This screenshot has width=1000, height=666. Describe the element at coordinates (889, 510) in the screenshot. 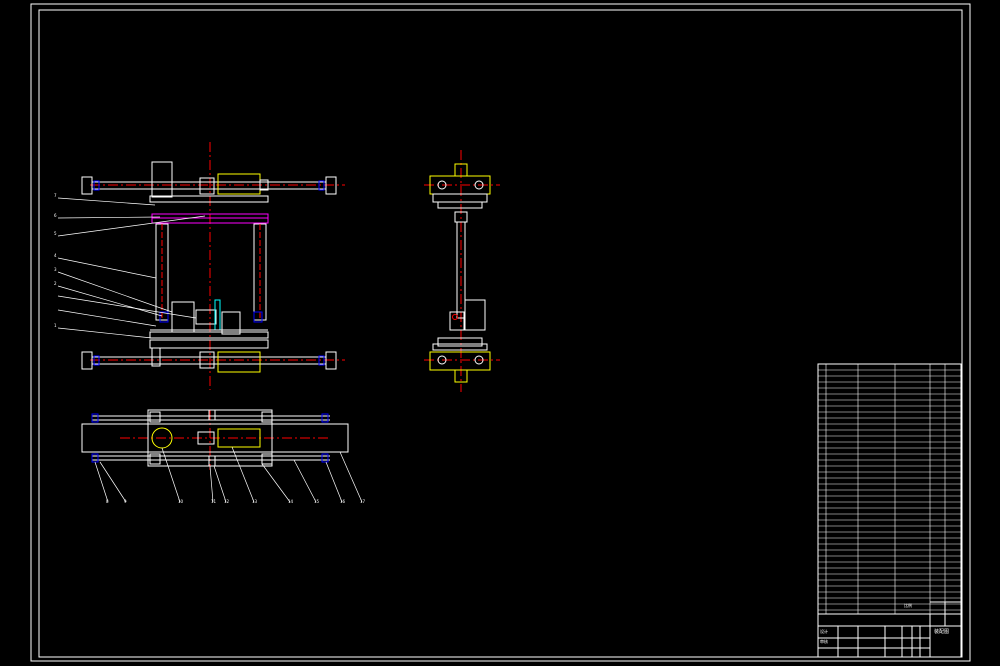

I see `title-block` at that location.